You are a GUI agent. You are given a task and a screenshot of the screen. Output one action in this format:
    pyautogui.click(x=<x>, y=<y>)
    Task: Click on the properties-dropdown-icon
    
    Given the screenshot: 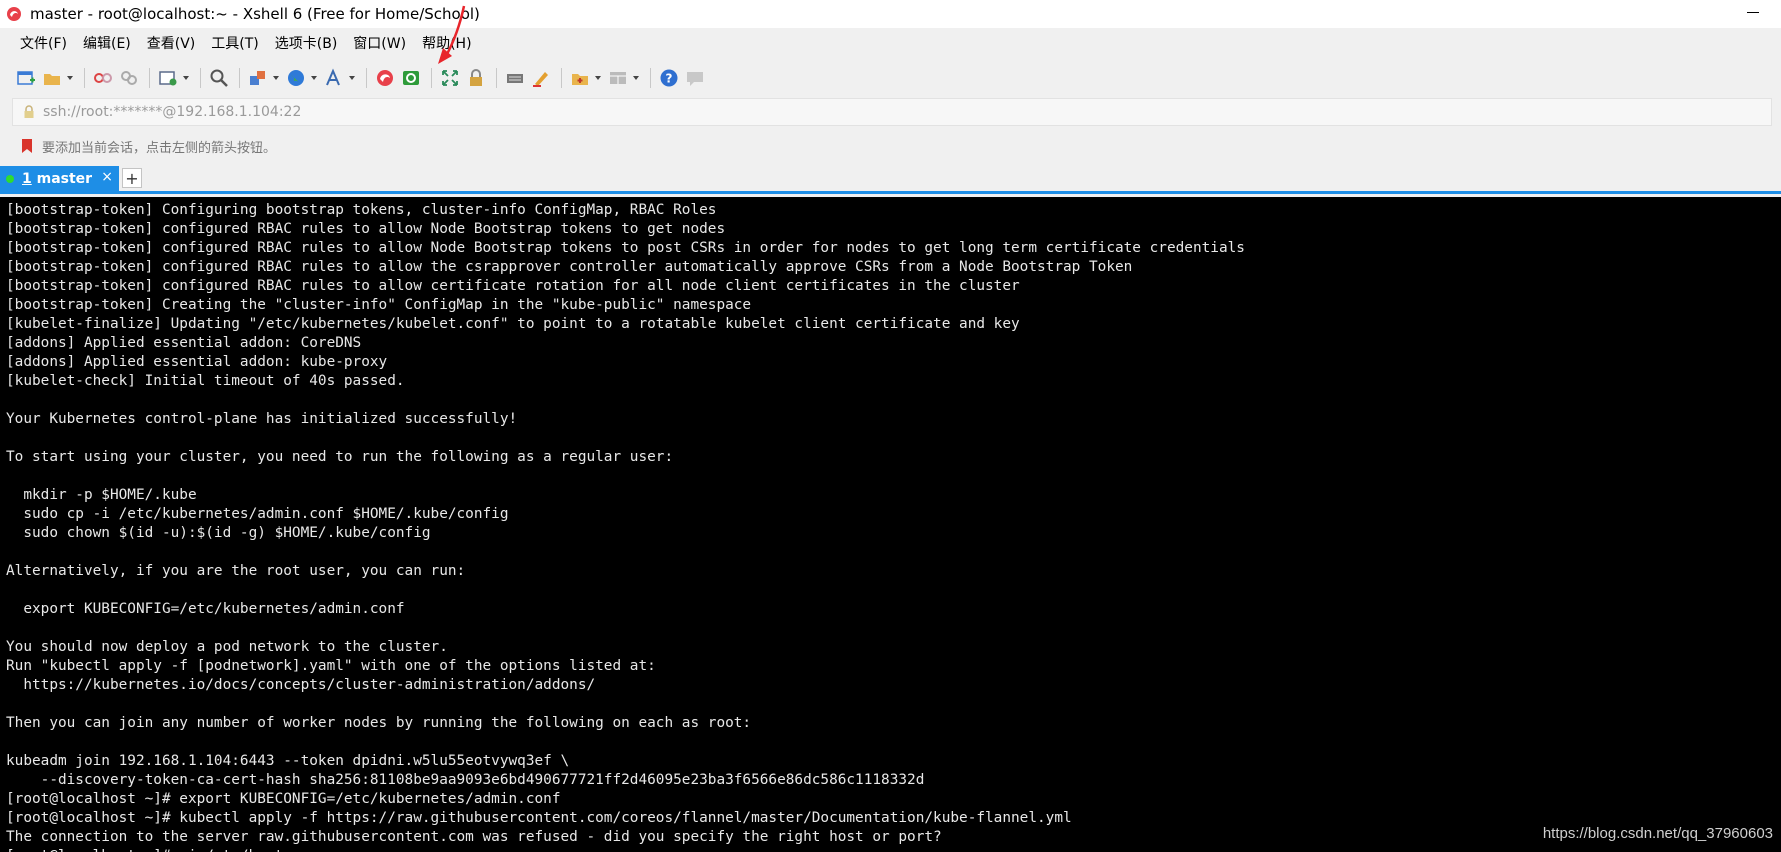 What is the action you would take?
    pyautogui.click(x=186, y=78)
    